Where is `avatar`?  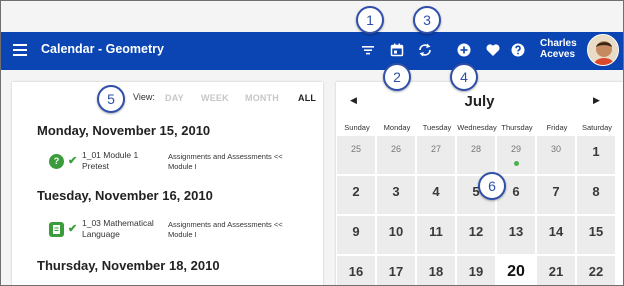
avatar is located at coordinates (603, 50).